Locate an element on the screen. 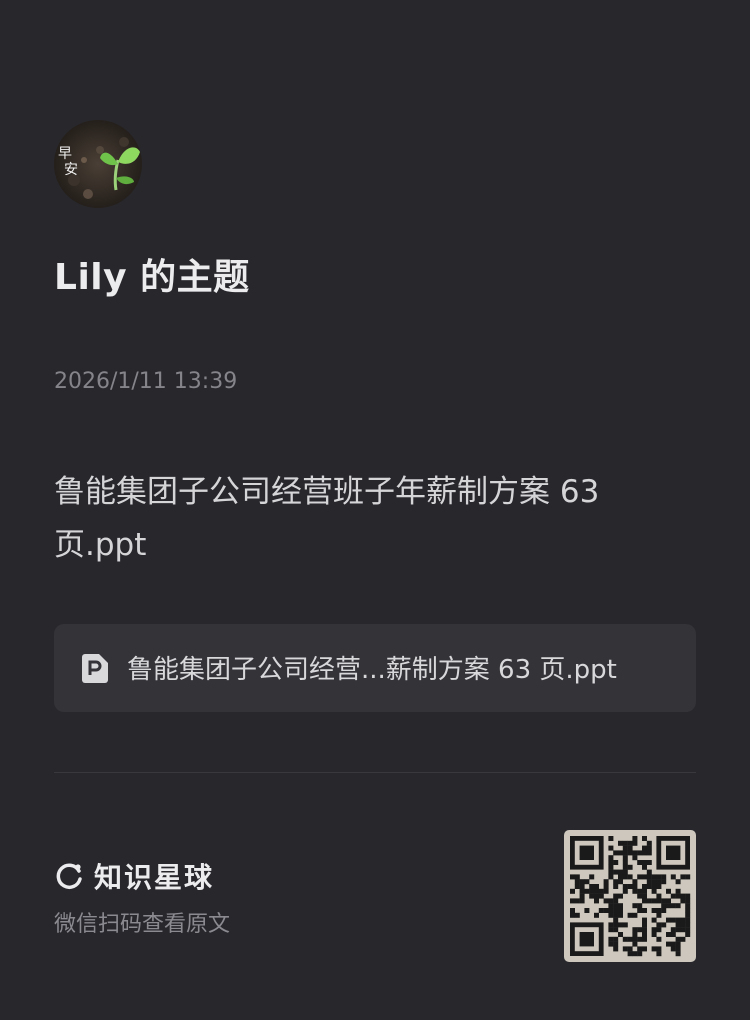 Image resolution: width=750 pixels, height=1020 pixels. topic-title: Lily 的主题 is located at coordinates (152, 277).